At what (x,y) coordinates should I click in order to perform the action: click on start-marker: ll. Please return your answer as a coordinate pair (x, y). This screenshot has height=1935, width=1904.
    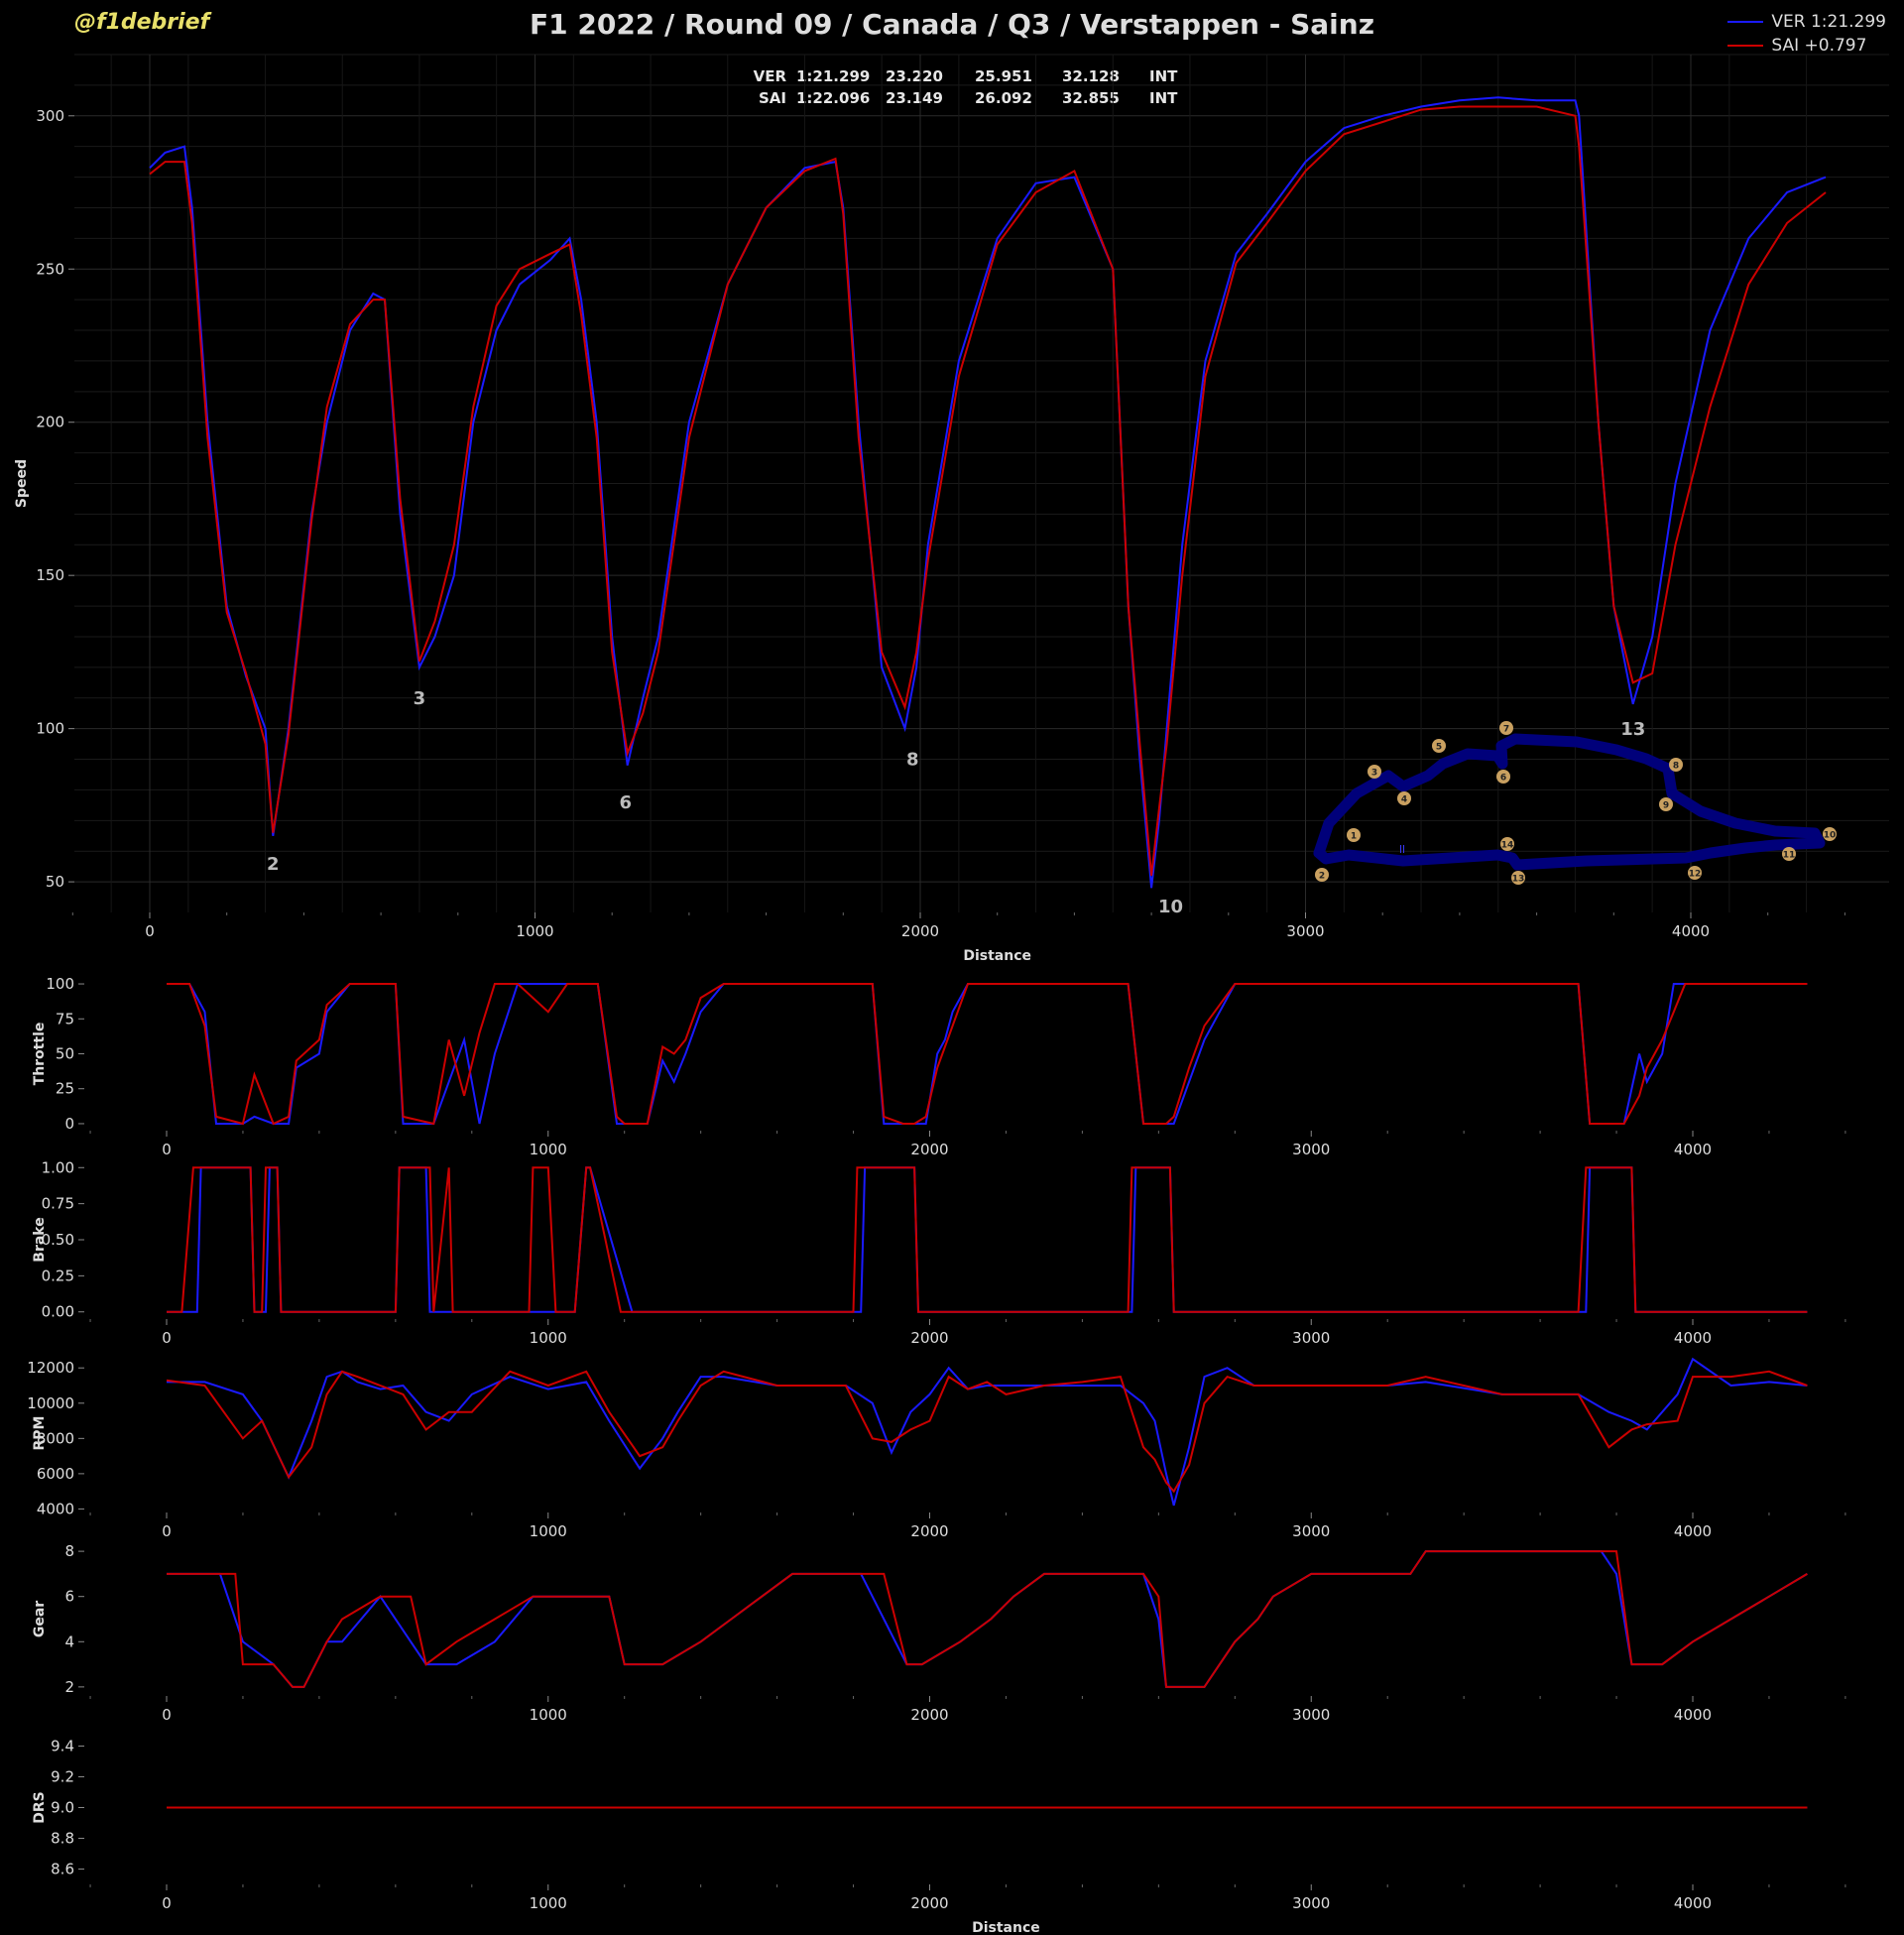
    Looking at the image, I should click on (1402, 850).